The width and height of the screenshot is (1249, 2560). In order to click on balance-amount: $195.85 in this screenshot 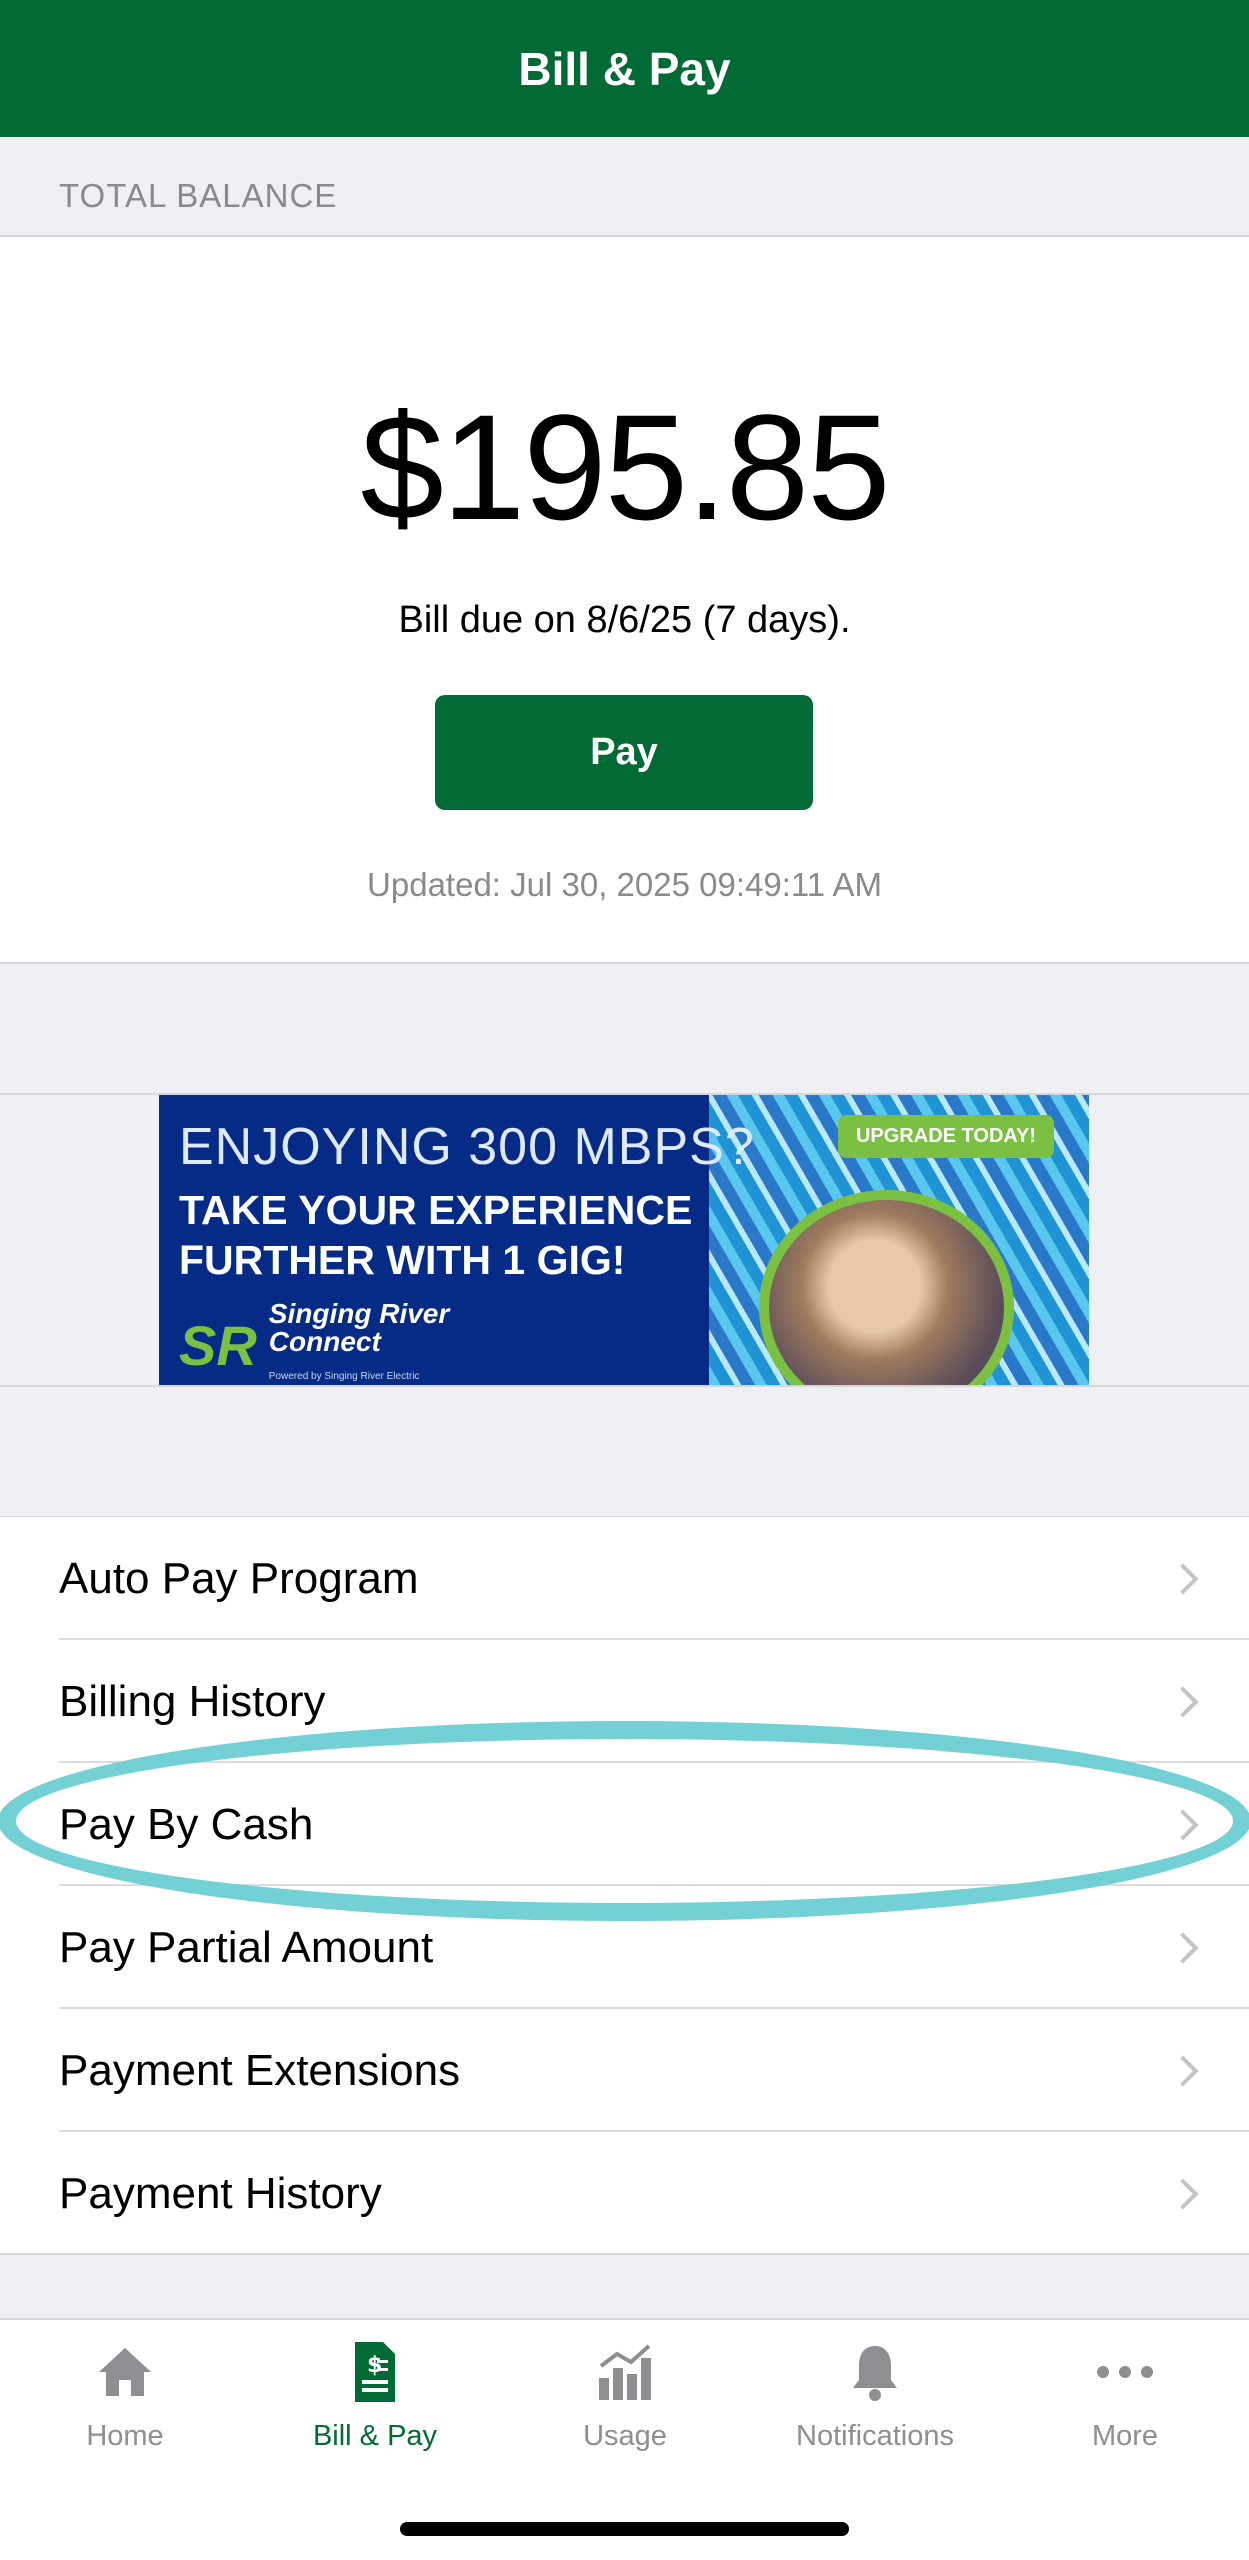, I will do `click(625, 467)`.